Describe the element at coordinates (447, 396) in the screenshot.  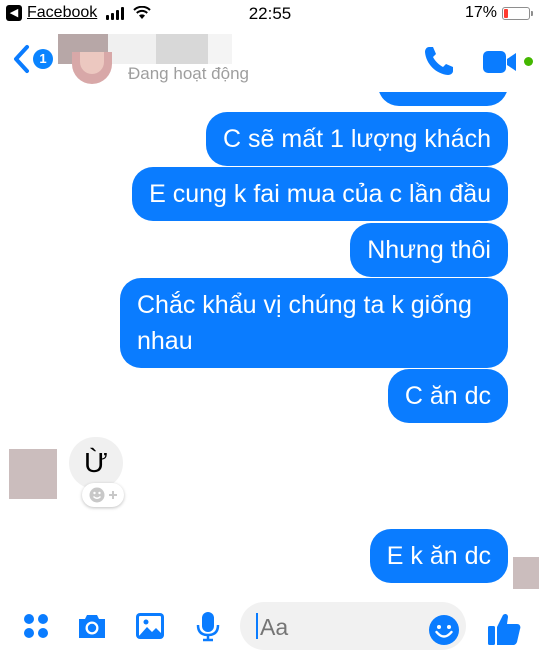
I see `message-bubble-outgoing: C ăn dc` at that location.